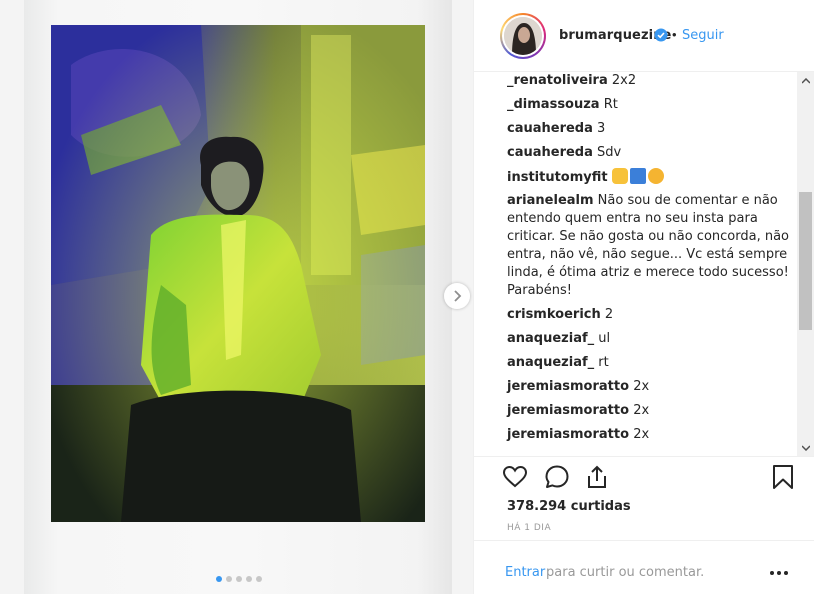 This screenshot has width=814, height=594. I want to click on heart-eyes-emoji, so click(655, 176).